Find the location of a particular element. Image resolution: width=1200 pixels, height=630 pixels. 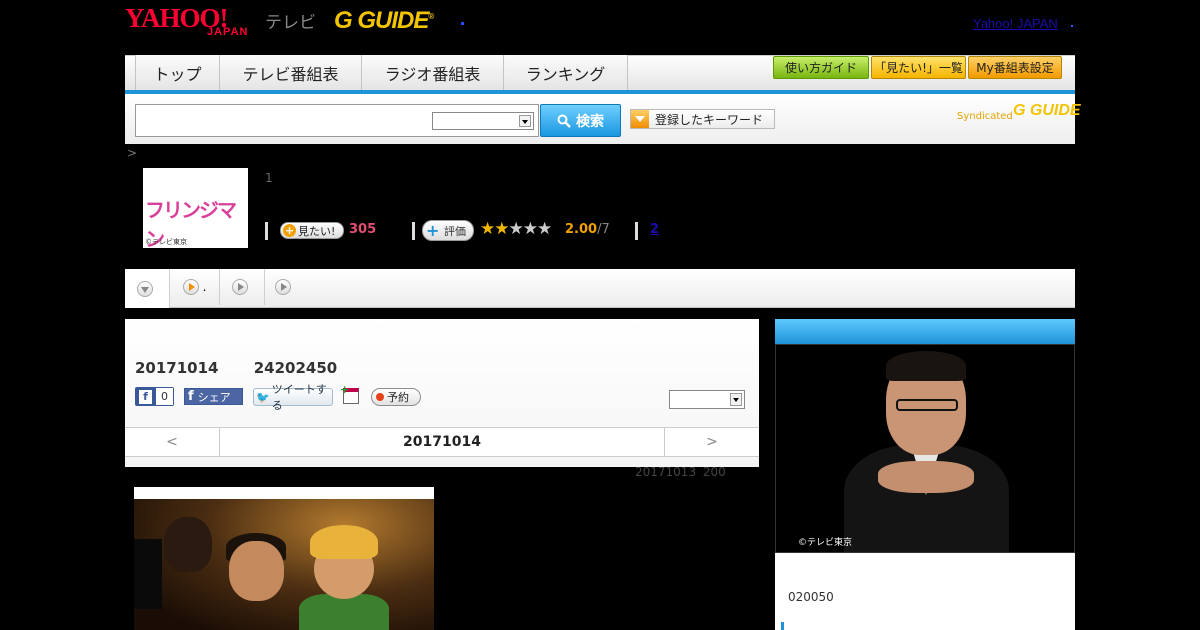

tweet-button: 🐦 ツイートする is located at coordinates (293, 397).